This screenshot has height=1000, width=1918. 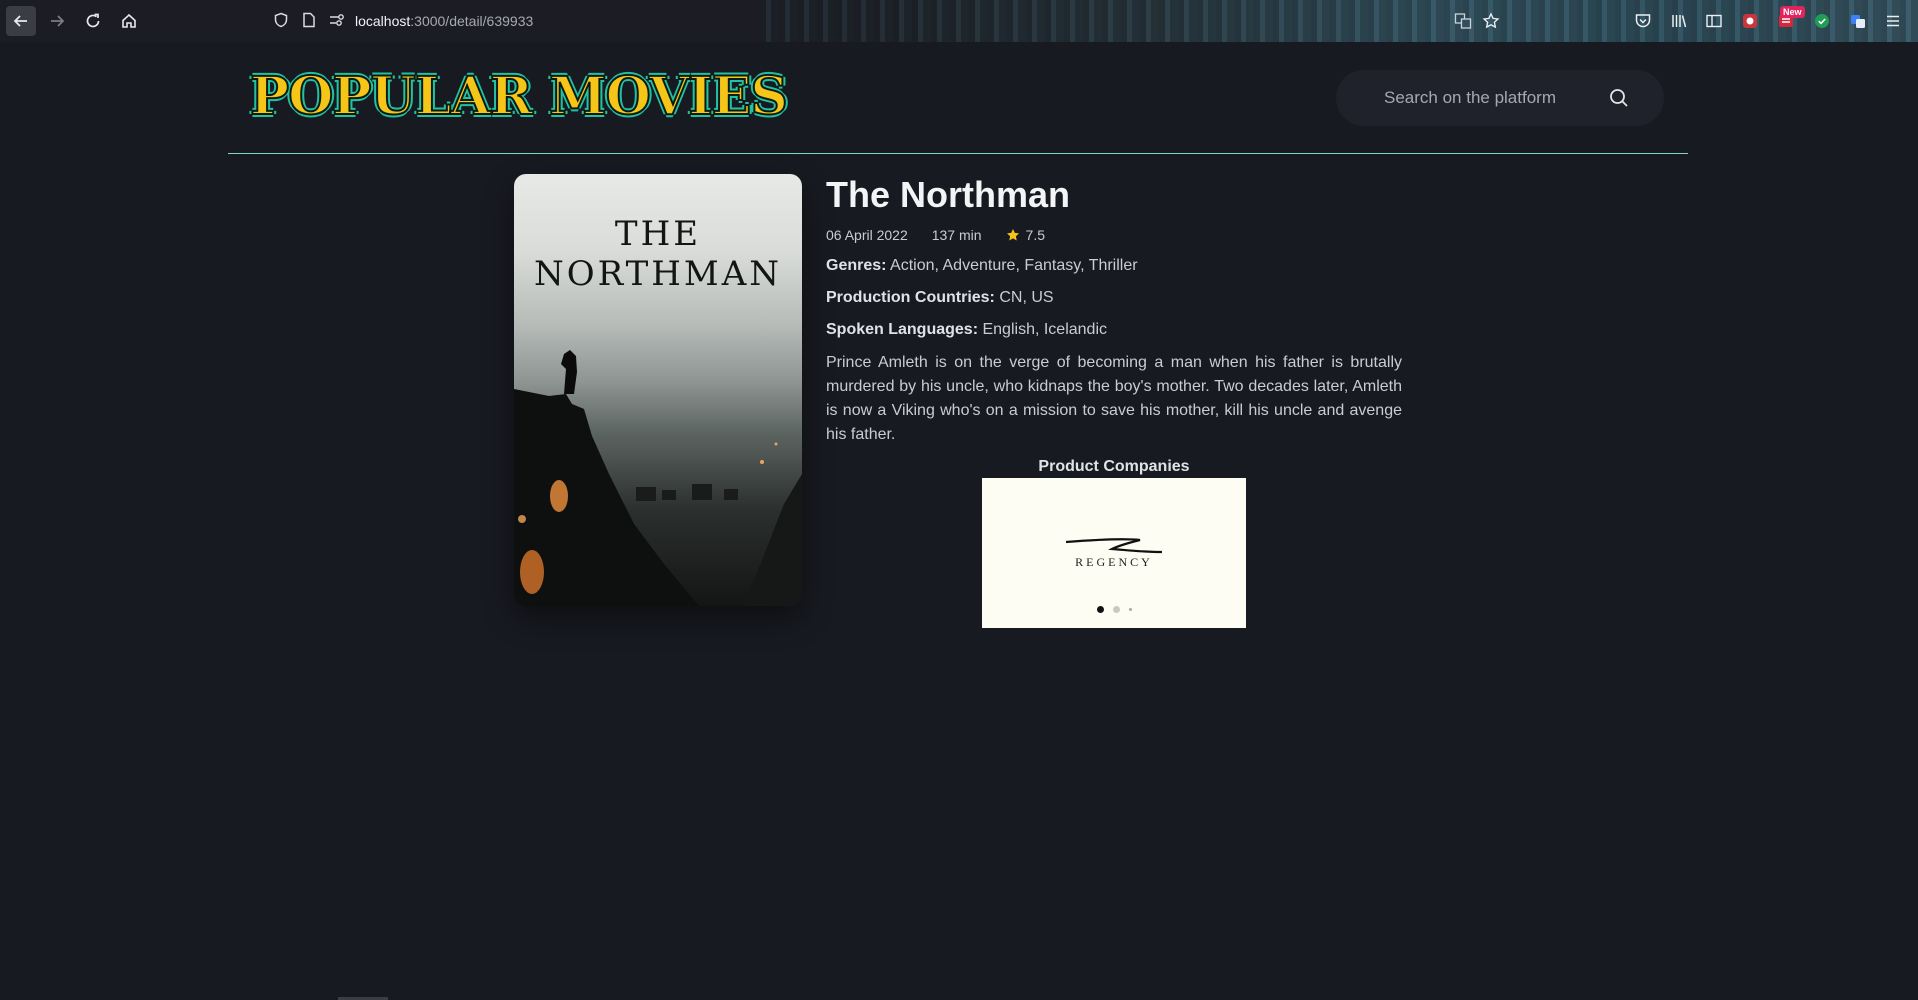 I want to click on reload-button, so click(x=93, y=21).